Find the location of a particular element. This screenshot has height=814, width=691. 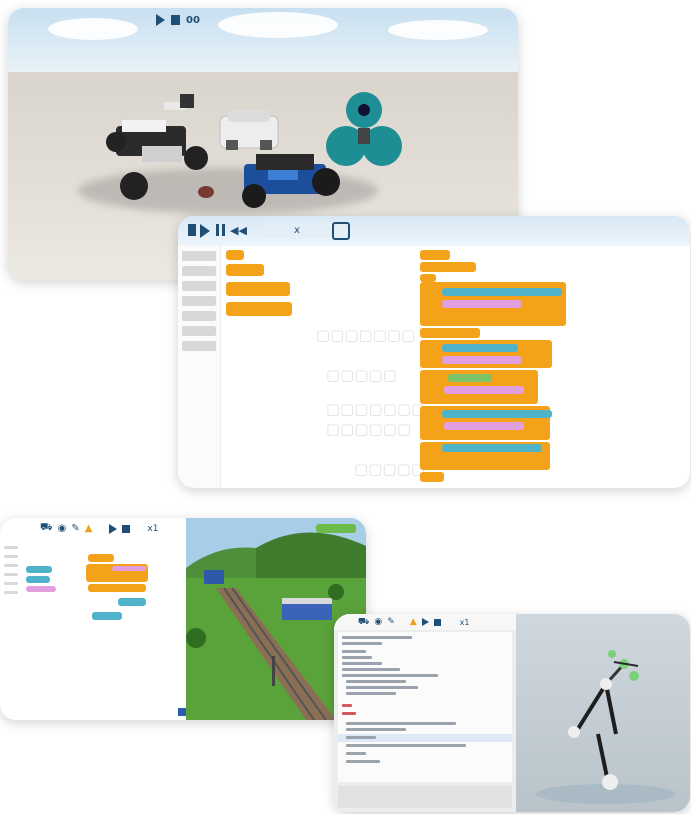

editor-toolbar: ◀◀ x is located at coordinates (434, 231).